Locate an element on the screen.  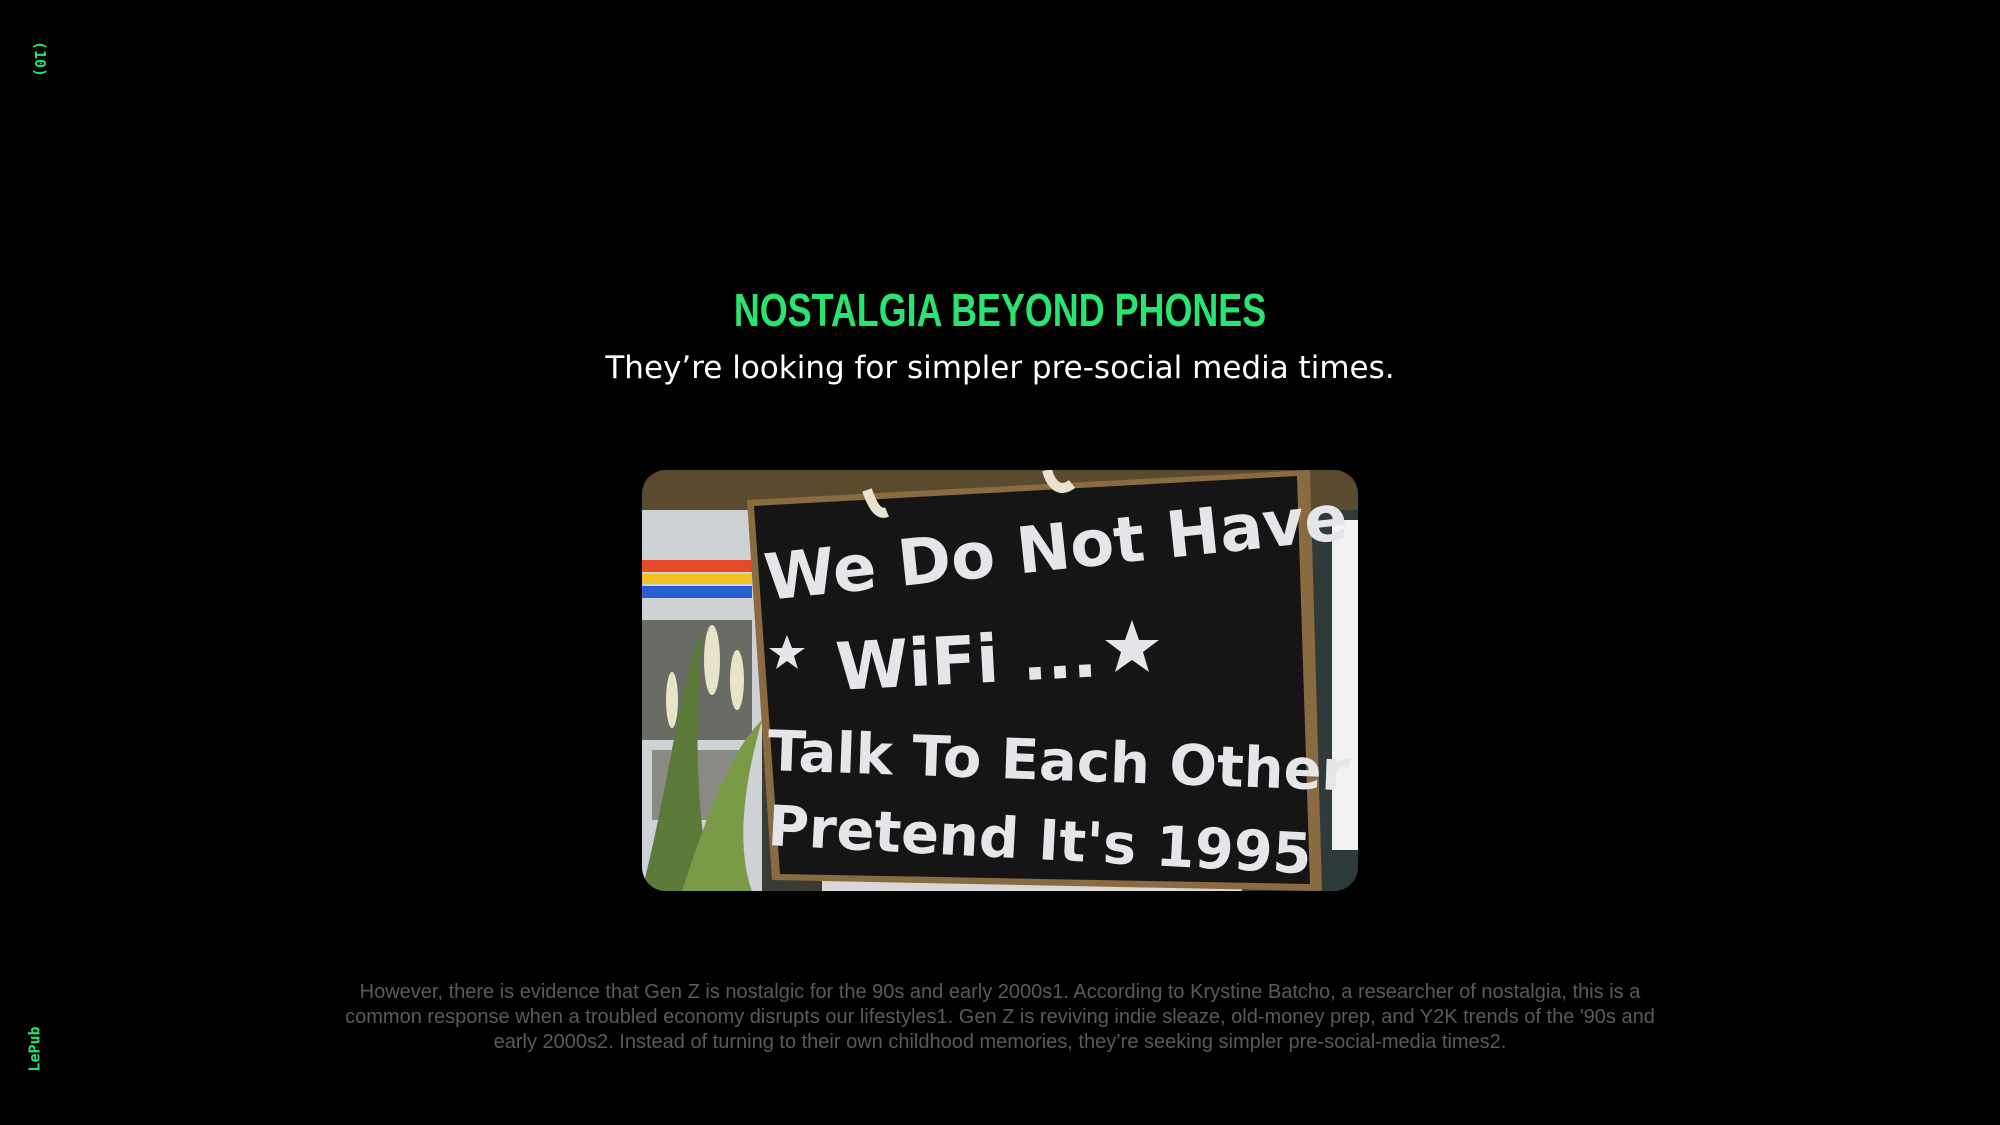
page-number: (10) is located at coordinates (40, 59).